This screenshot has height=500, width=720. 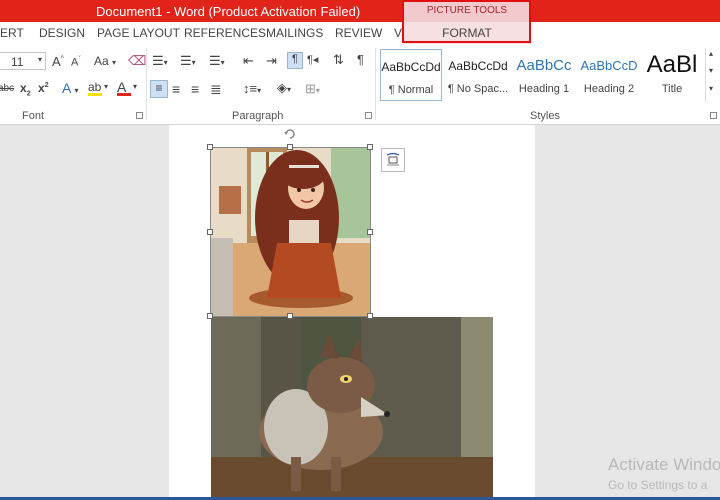 What do you see at coordinates (7, 88) in the screenshot?
I see `strikethrough-button: abc` at bounding box center [7, 88].